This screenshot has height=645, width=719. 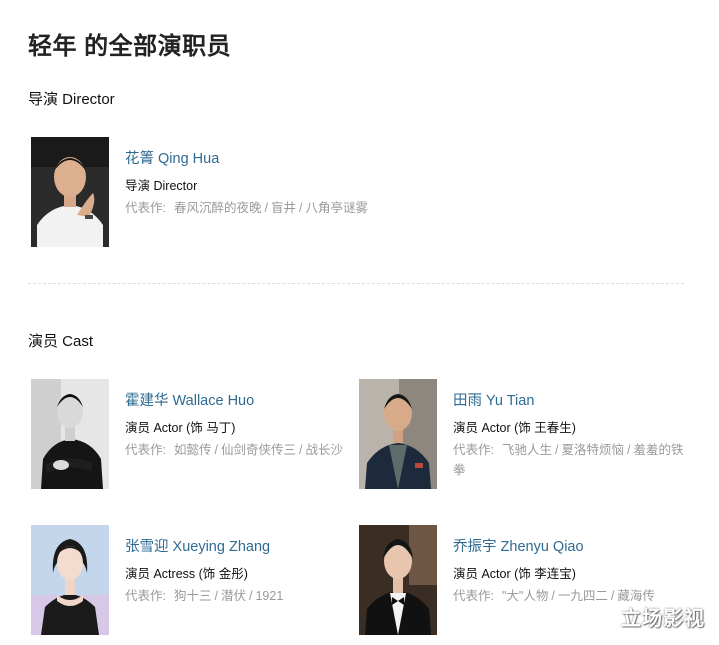 I want to click on work-link: 春风沉醉的夜晚, so click(x=218, y=208).